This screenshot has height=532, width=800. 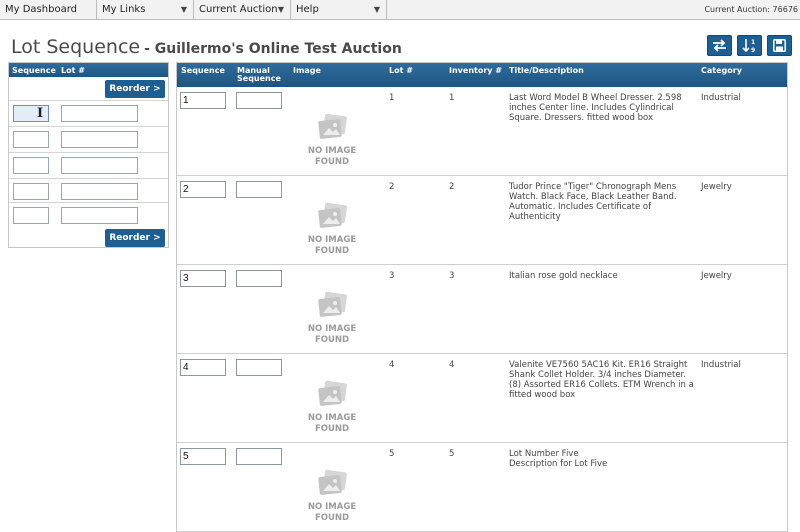 What do you see at coordinates (392, 276) in the screenshot?
I see `lot-number: 3` at bounding box center [392, 276].